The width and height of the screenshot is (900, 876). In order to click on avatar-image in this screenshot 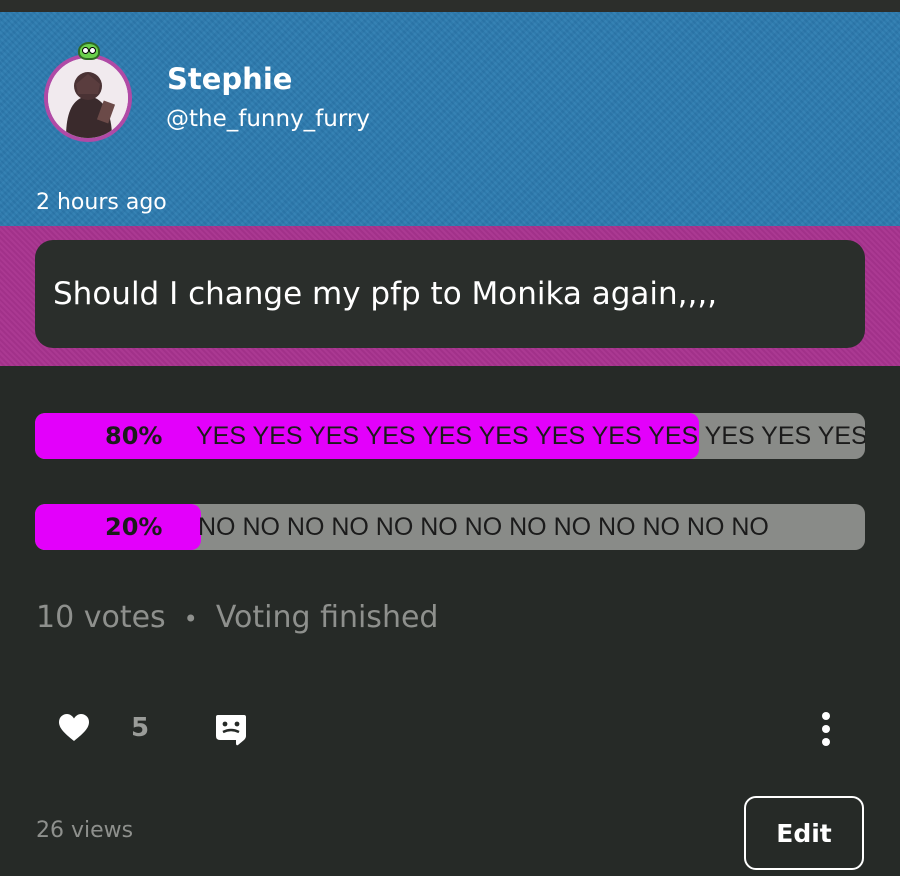, I will do `click(88, 98)`.